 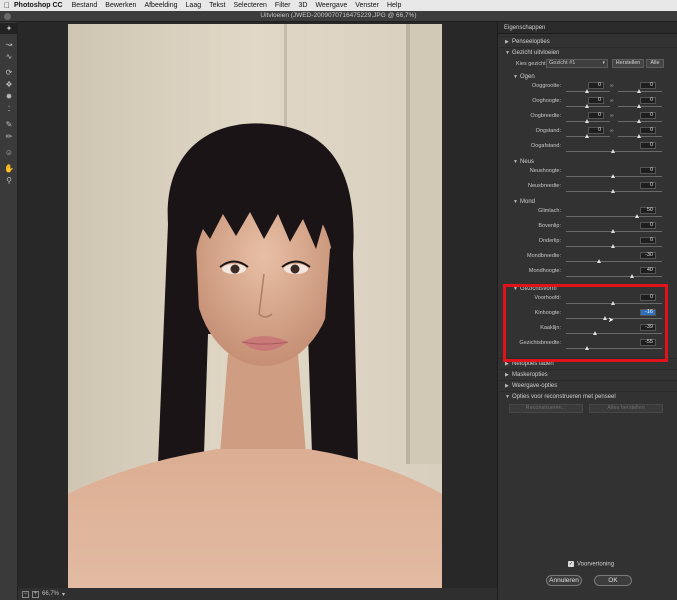 What do you see at coordinates (63, 594) in the screenshot?
I see `zoom-dropdown-icon: ▾` at bounding box center [63, 594].